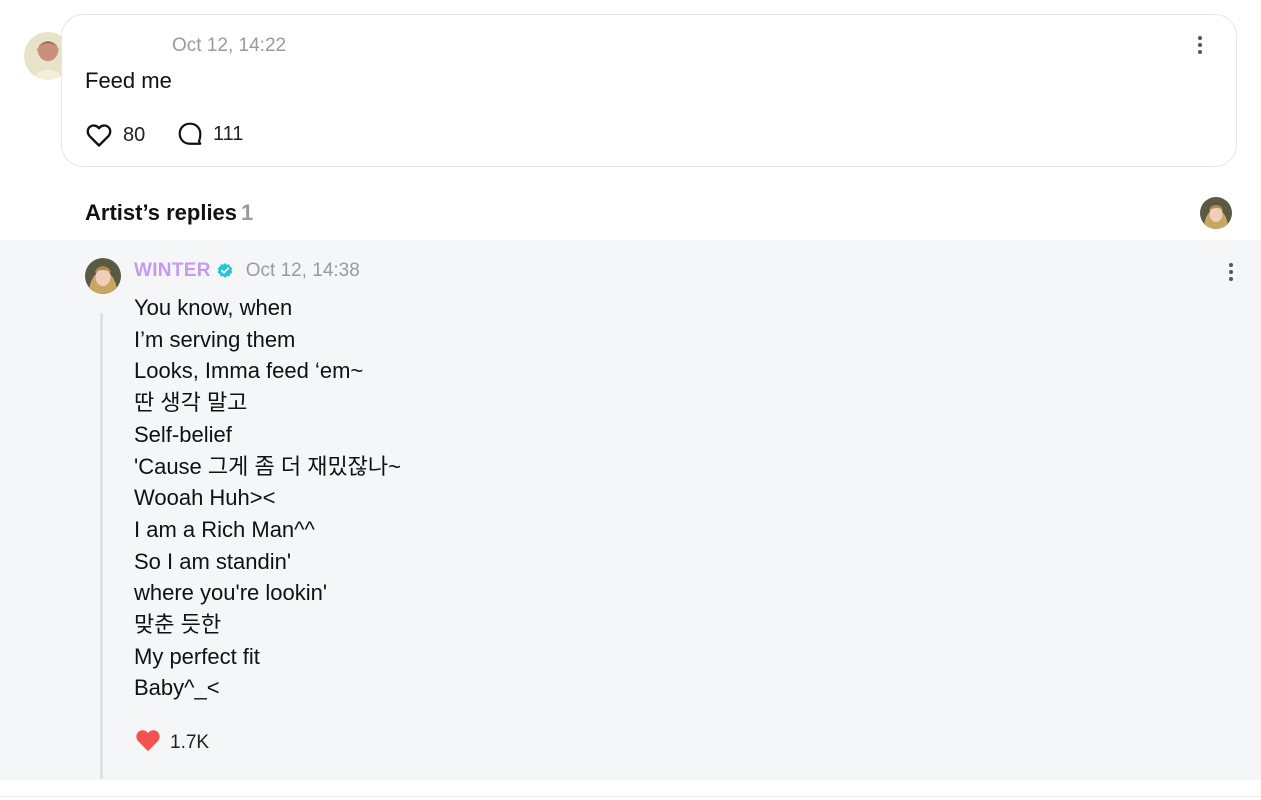  Describe the element at coordinates (213, 561) in the screenshot. I see `reply-line: So I am standin'` at that location.